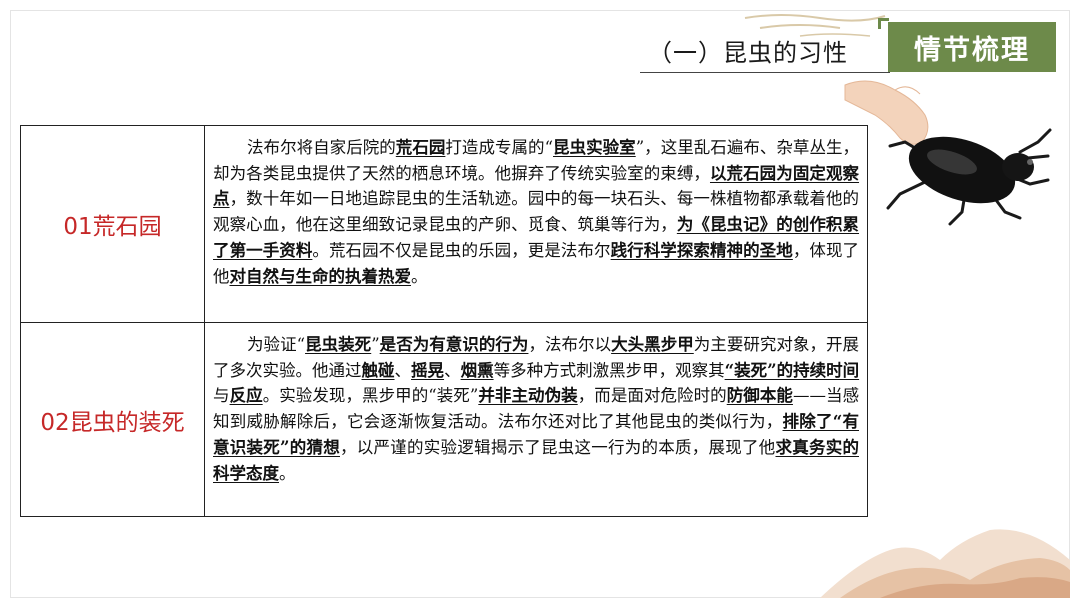 Image resolution: width=1080 pixels, height=608 pixels. Describe the element at coordinates (652, 396) in the screenshot. I see `text-segment: ，而是面对危险时的` at that location.